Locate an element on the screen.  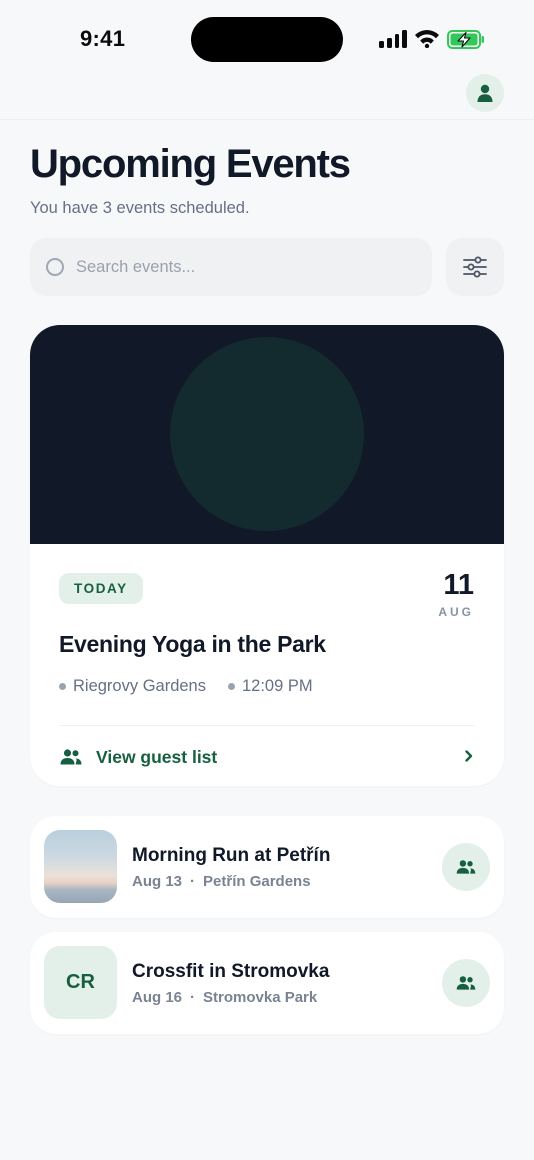
event-subtitle: Aug 16 · Stromovka Park is located at coordinates (224, 997).